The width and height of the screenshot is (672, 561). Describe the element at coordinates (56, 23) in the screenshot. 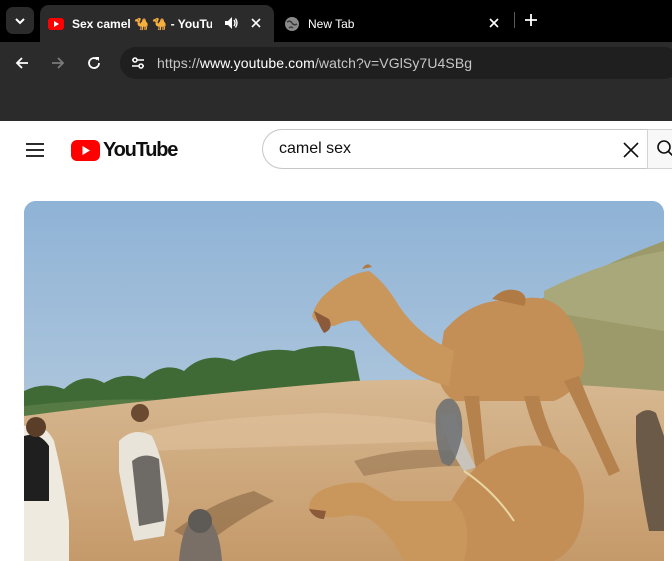

I see `youtube-favicon-icon` at that location.